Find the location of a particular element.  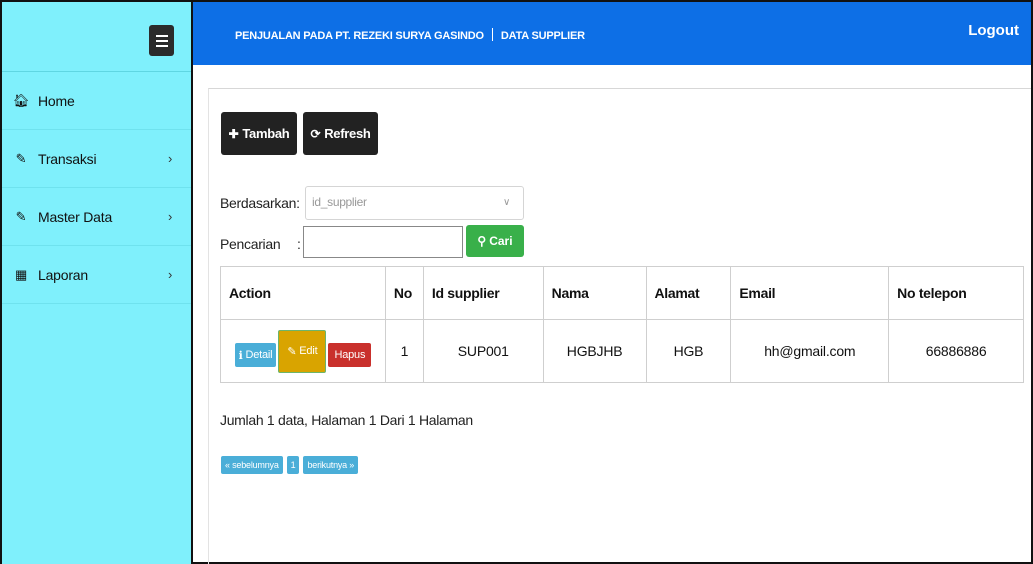

filter-by-label: Berdasarkan: is located at coordinates (260, 203).